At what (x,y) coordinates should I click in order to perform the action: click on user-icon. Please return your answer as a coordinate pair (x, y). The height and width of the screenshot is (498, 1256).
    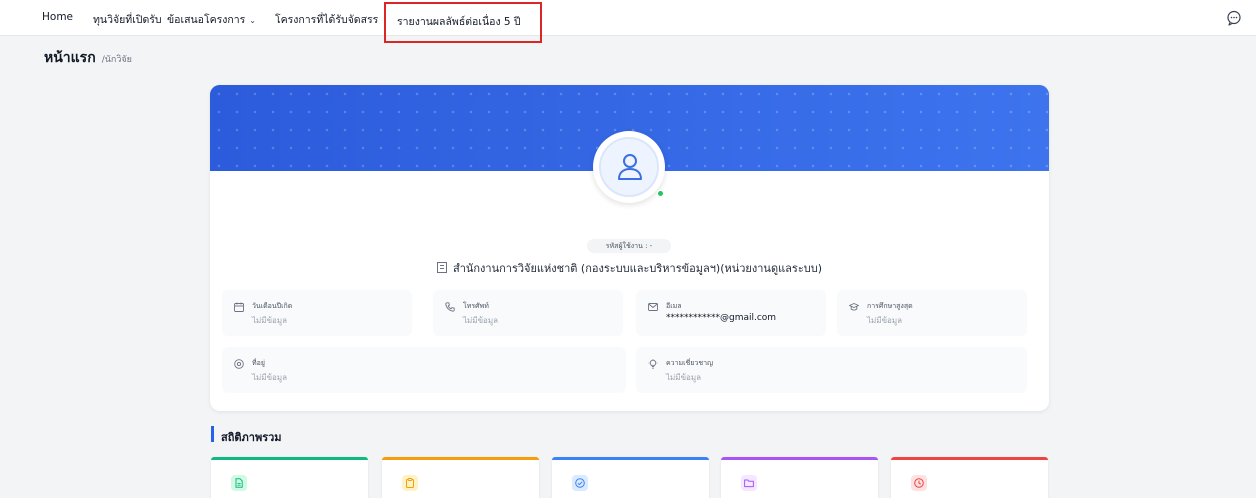
    Looking at the image, I should click on (630, 167).